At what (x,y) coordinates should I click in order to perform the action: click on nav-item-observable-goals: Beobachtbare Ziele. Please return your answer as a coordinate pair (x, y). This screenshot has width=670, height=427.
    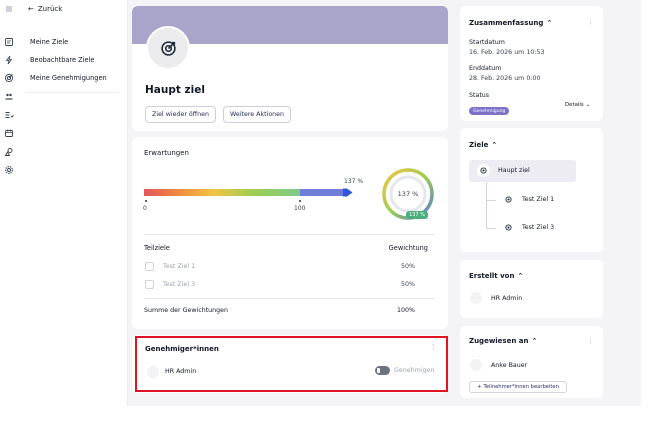
    Looking at the image, I should click on (62, 60).